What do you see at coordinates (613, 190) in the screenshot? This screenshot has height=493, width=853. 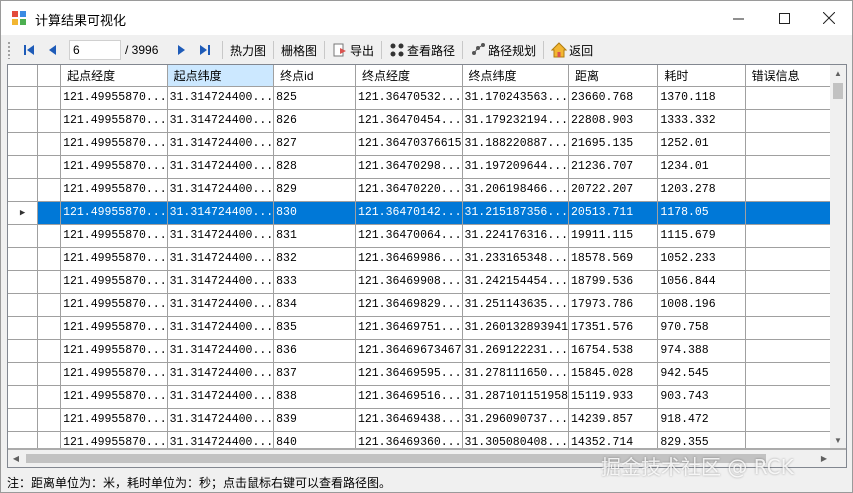 I see `table-cell: 20722.207` at bounding box center [613, 190].